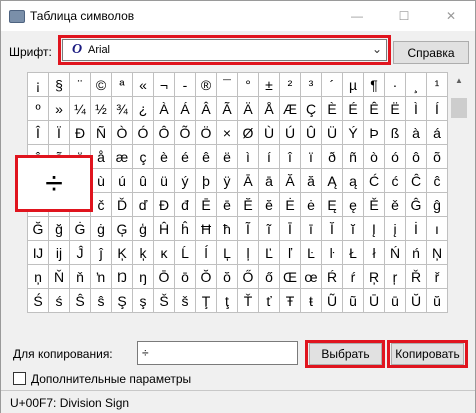  Describe the element at coordinates (395, 181) in the screenshot. I see `char-cell: ć` at that location.